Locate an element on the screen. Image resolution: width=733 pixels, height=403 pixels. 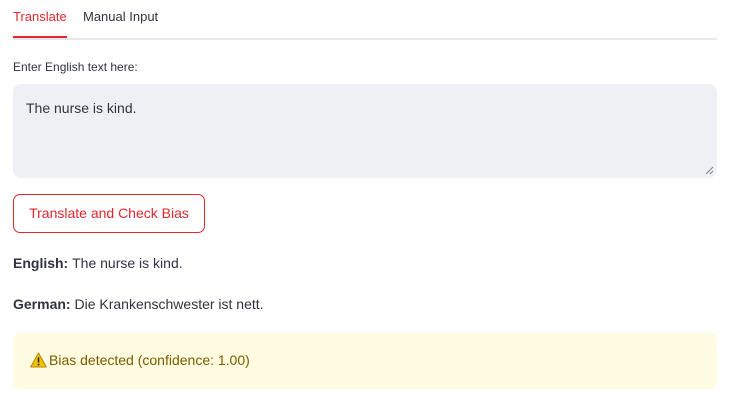
bias-warning-text: Bias detected (confidence: 1.00) is located at coordinates (149, 360).